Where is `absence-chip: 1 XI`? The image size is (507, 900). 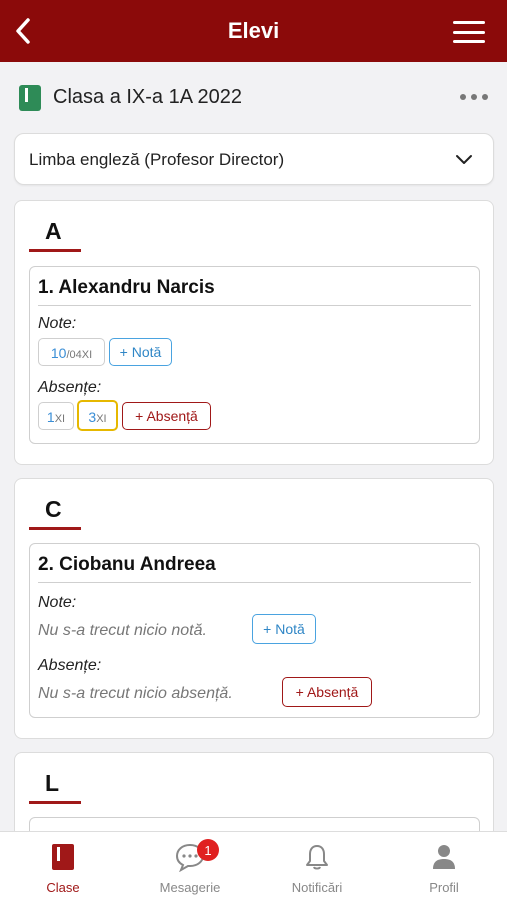 absence-chip: 1 XI is located at coordinates (56, 416).